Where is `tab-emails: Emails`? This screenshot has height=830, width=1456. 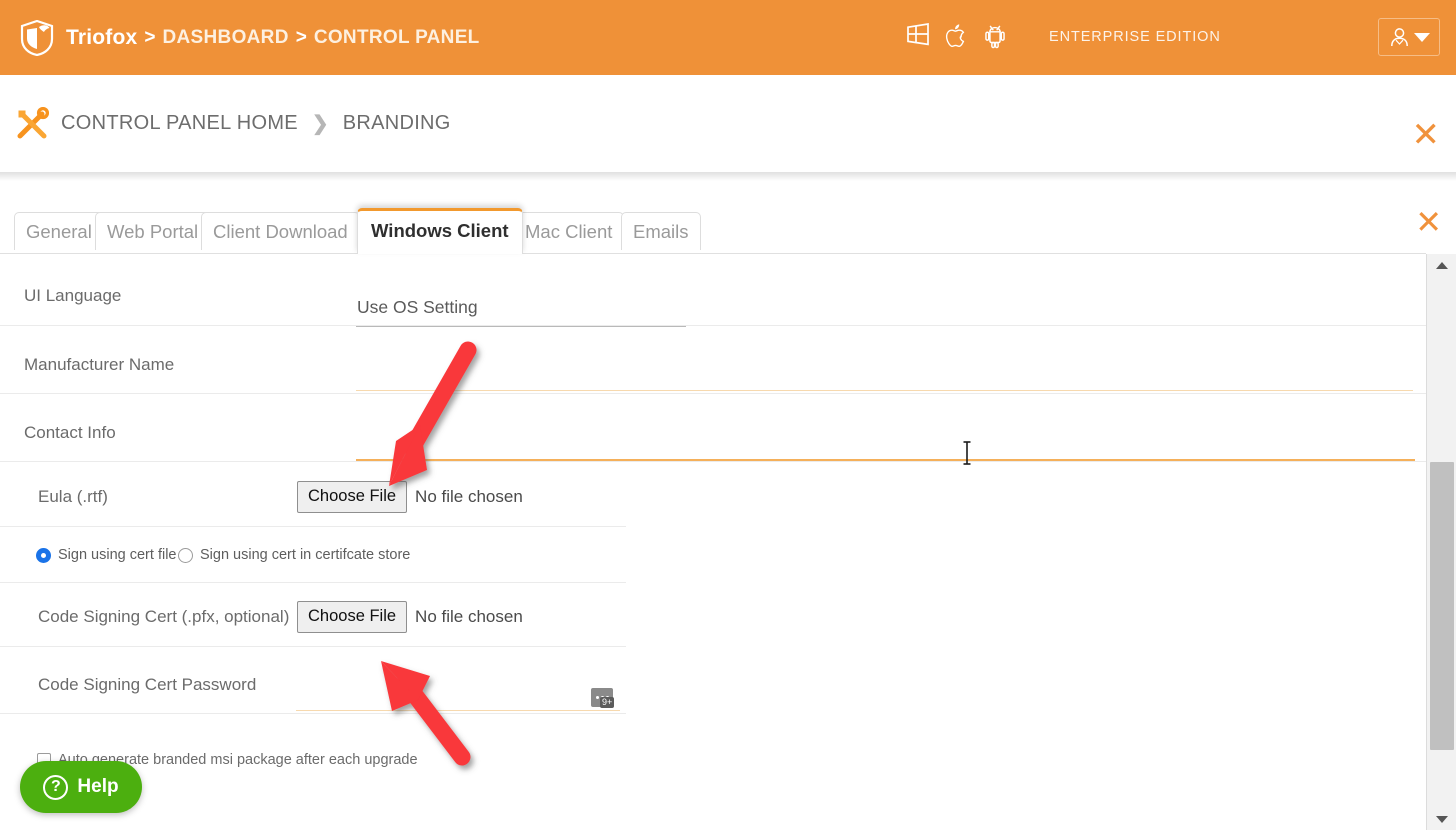 tab-emails: Emails is located at coordinates (661, 231).